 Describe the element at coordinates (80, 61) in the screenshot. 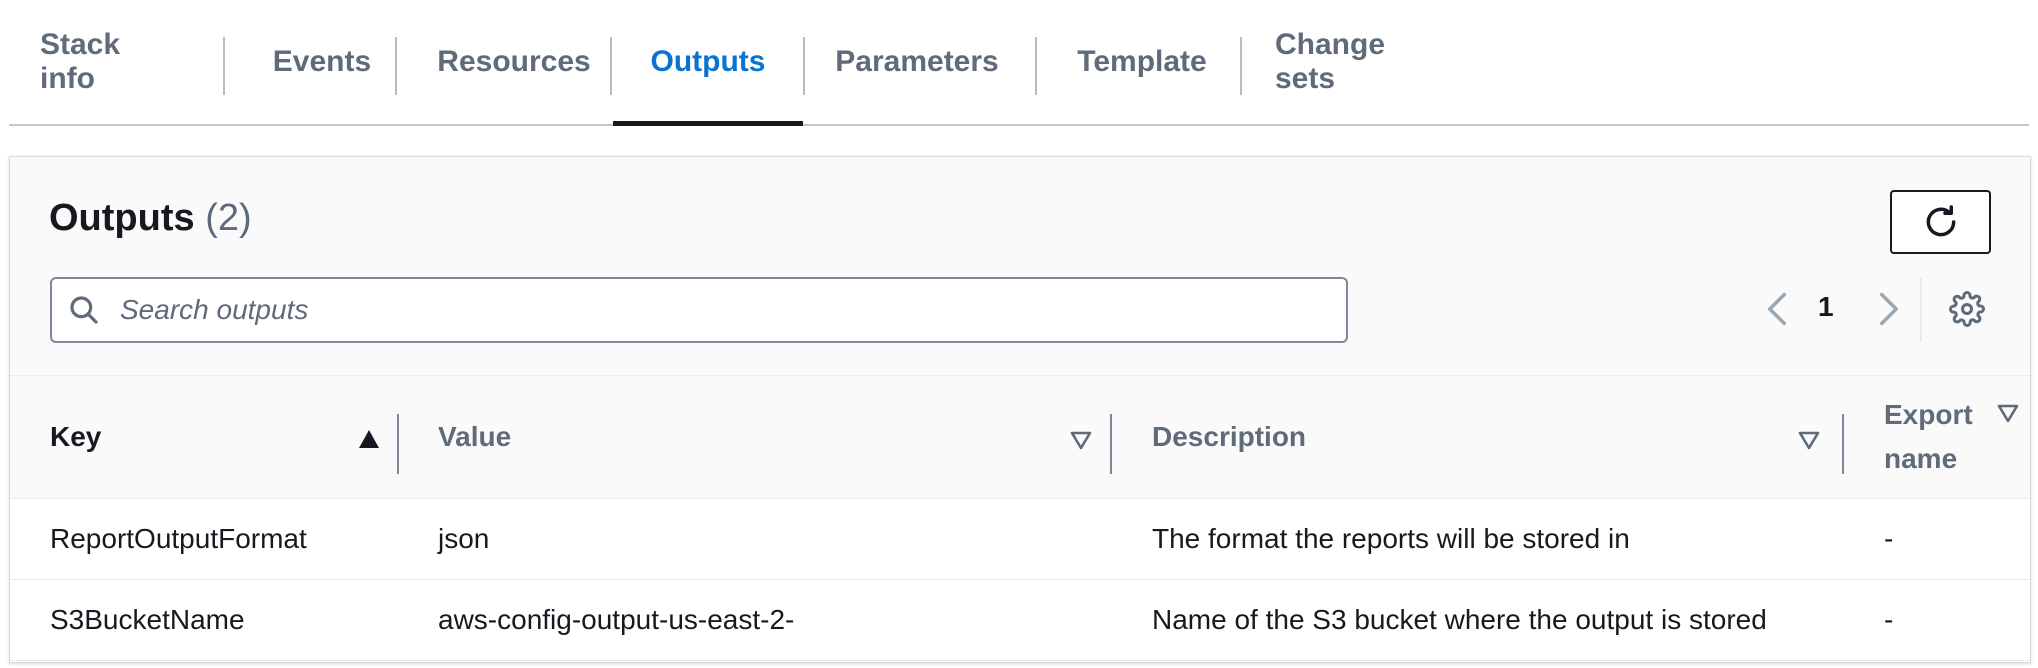

I see `tab-label: Stack info` at that location.